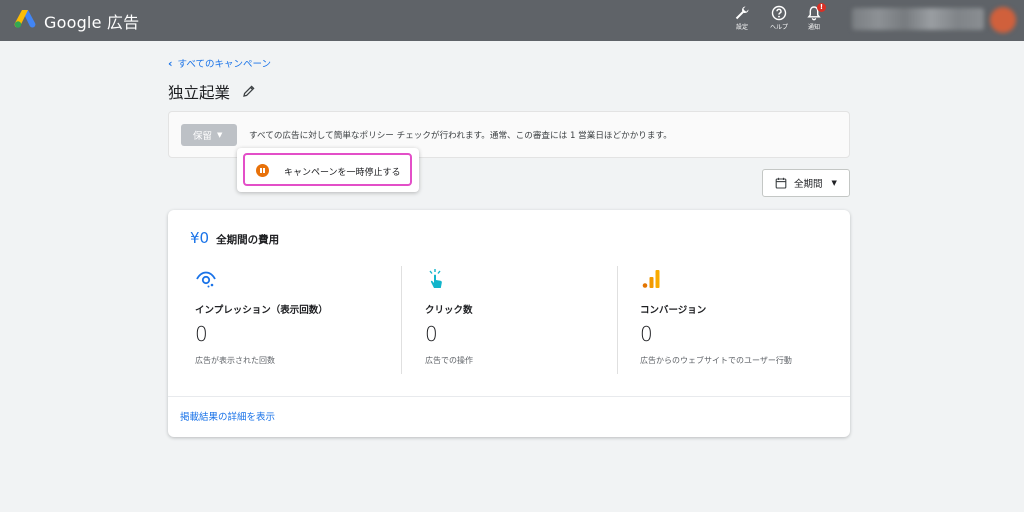  I want to click on date-range-button: 全期間 ▼, so click(806, 183).